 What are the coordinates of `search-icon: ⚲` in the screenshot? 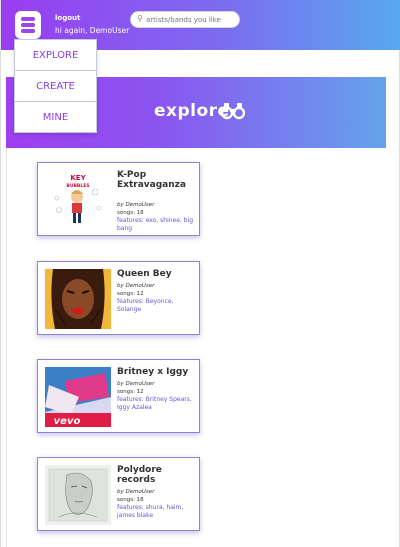 It's located at (140, 18).